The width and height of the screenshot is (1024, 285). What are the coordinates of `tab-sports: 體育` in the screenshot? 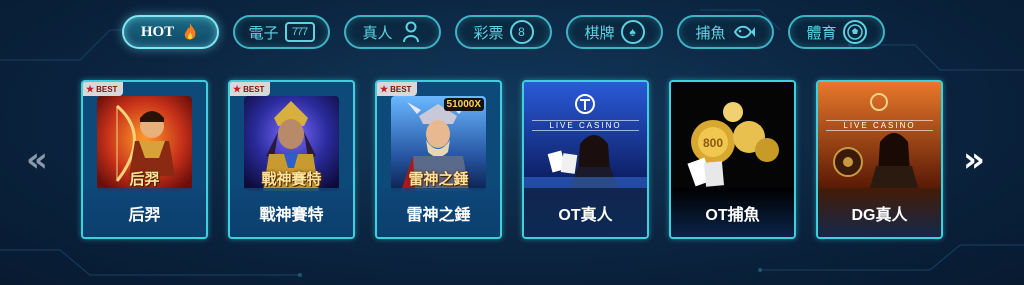 It's located at (836, 32).